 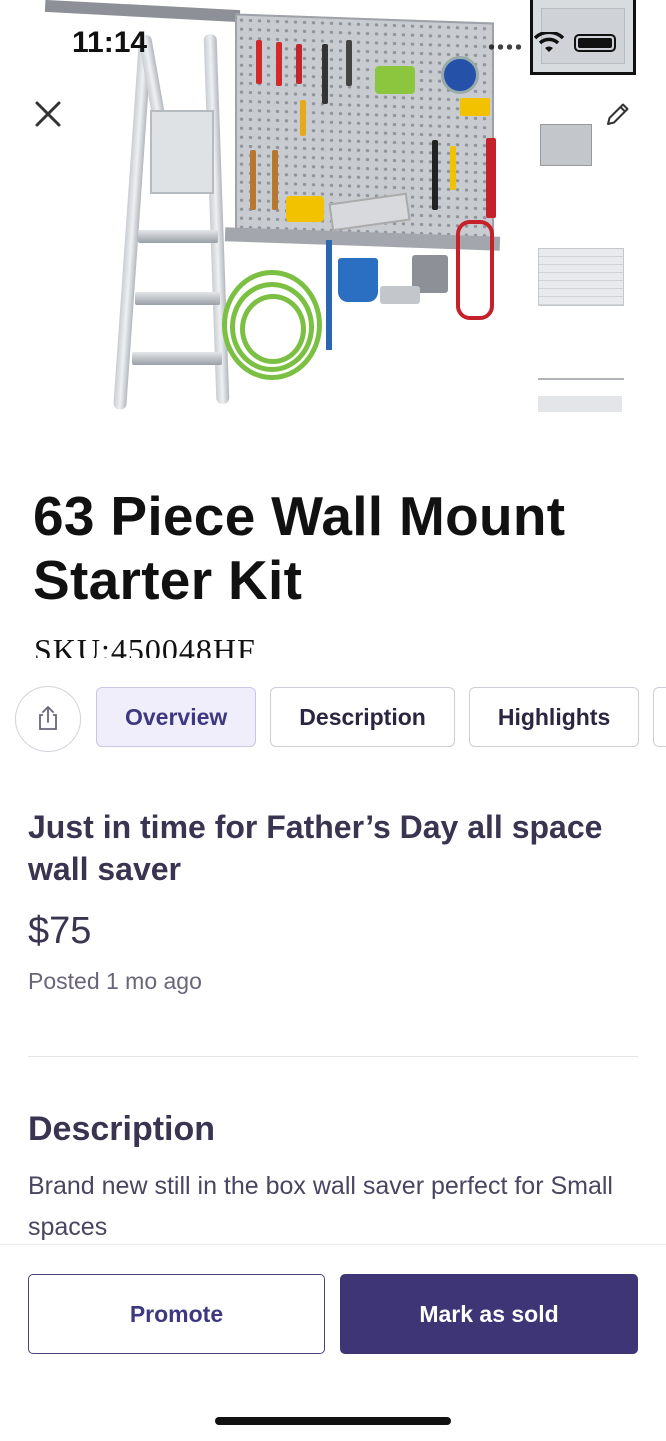 I want to click on hacksaw, so click(x=475, y=270).